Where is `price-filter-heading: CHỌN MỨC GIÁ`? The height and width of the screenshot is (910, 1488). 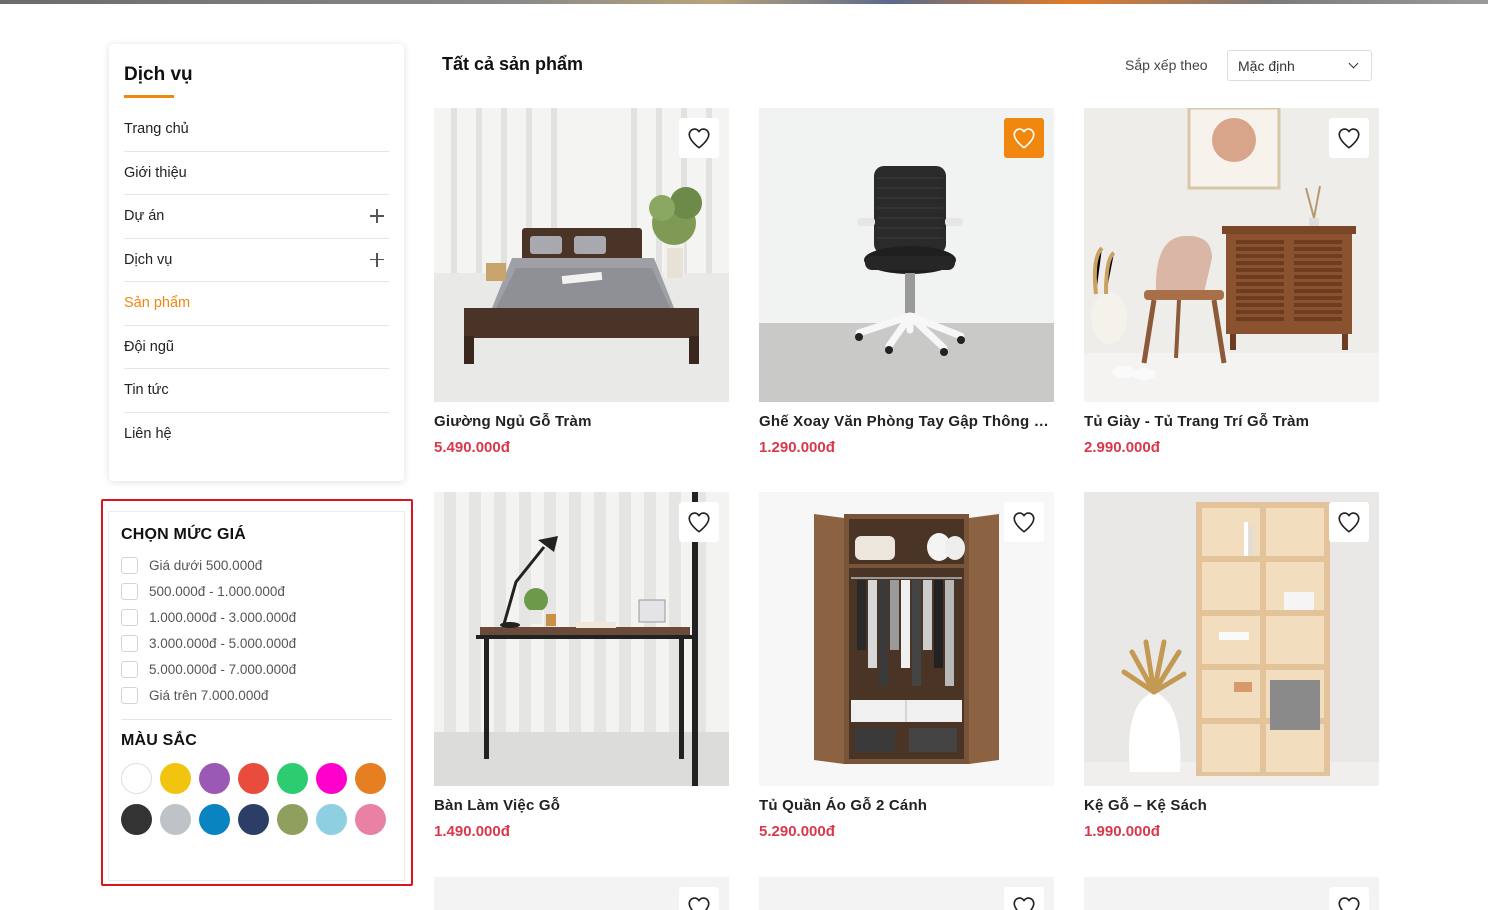 price-filter-heading: CHỌN MỨC GIÁ is located at coordinates (184, 534).